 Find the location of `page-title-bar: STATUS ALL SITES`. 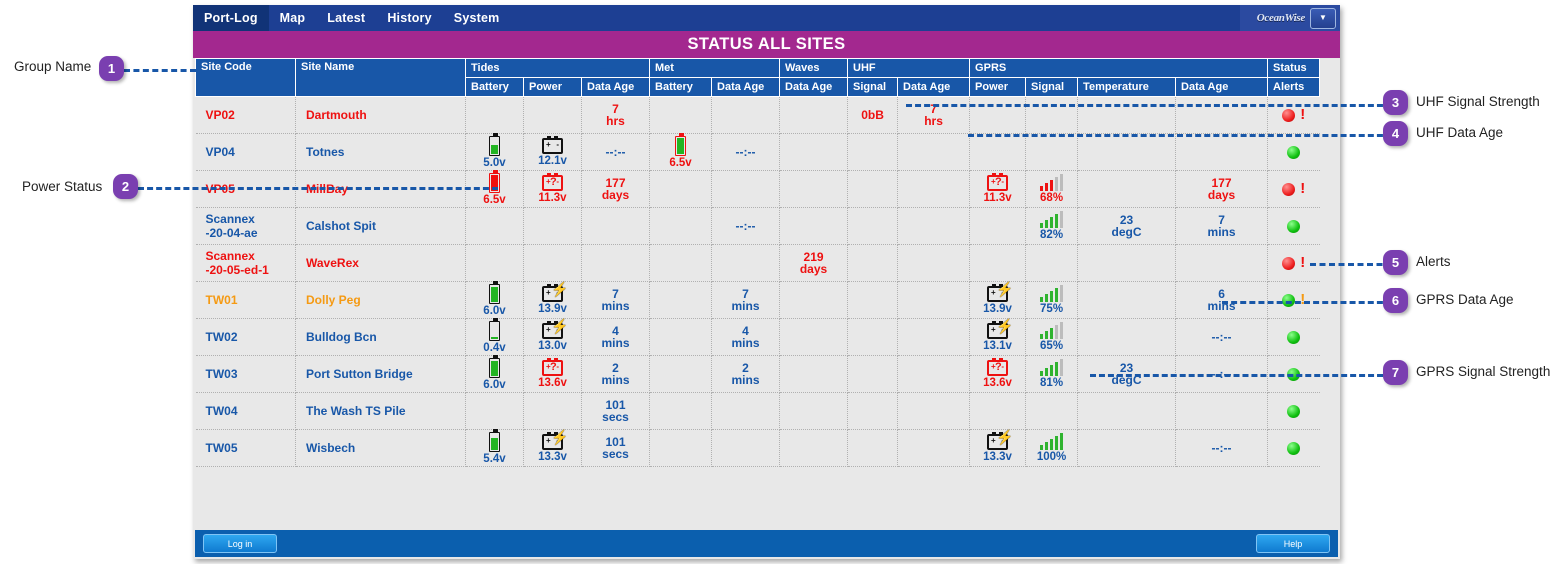

page-title-bar: STATUS ALL SITES is located at coordinates (766, 44).